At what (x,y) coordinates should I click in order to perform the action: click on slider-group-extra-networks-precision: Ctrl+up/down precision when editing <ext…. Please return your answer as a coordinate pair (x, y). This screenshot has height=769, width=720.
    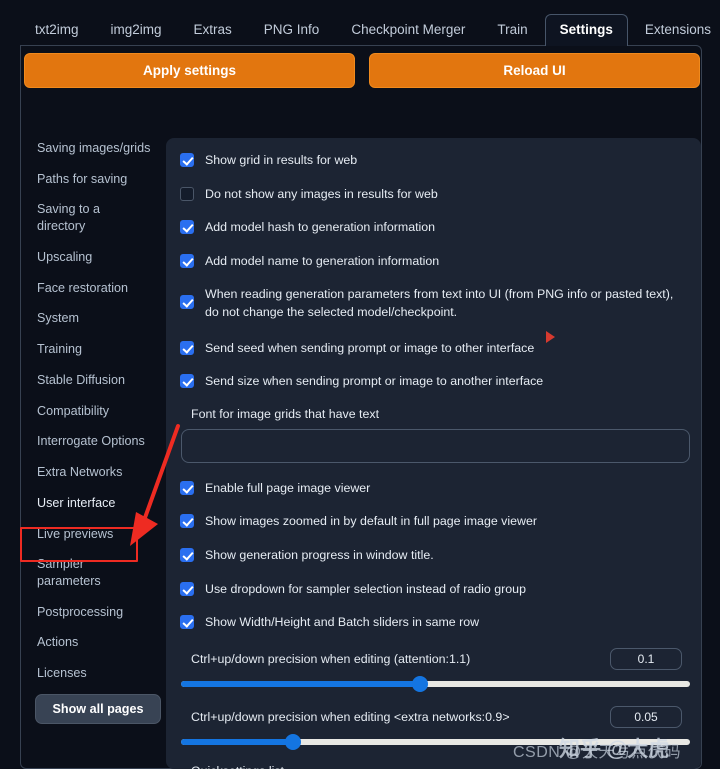
    Looking at the image, I should click on (435, 727).